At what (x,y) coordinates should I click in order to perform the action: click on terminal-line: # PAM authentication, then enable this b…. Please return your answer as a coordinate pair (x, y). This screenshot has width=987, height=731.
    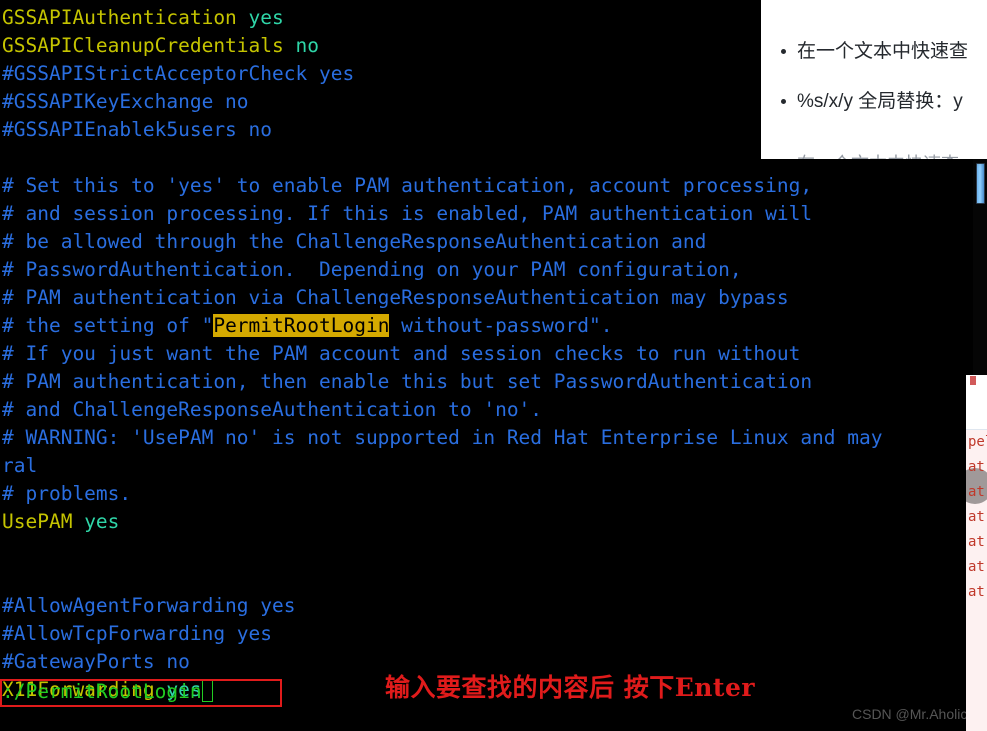
    Looking at the image, I should click on (494, 382).